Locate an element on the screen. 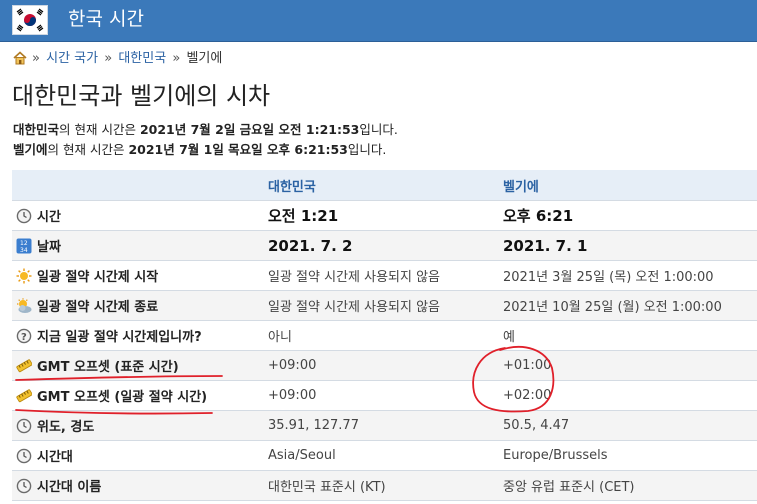 The height and width of the screenshot is (504, 757). row-label-cell: GMT 오프셋 (표준 시간) is located at coordinates (140, 366).